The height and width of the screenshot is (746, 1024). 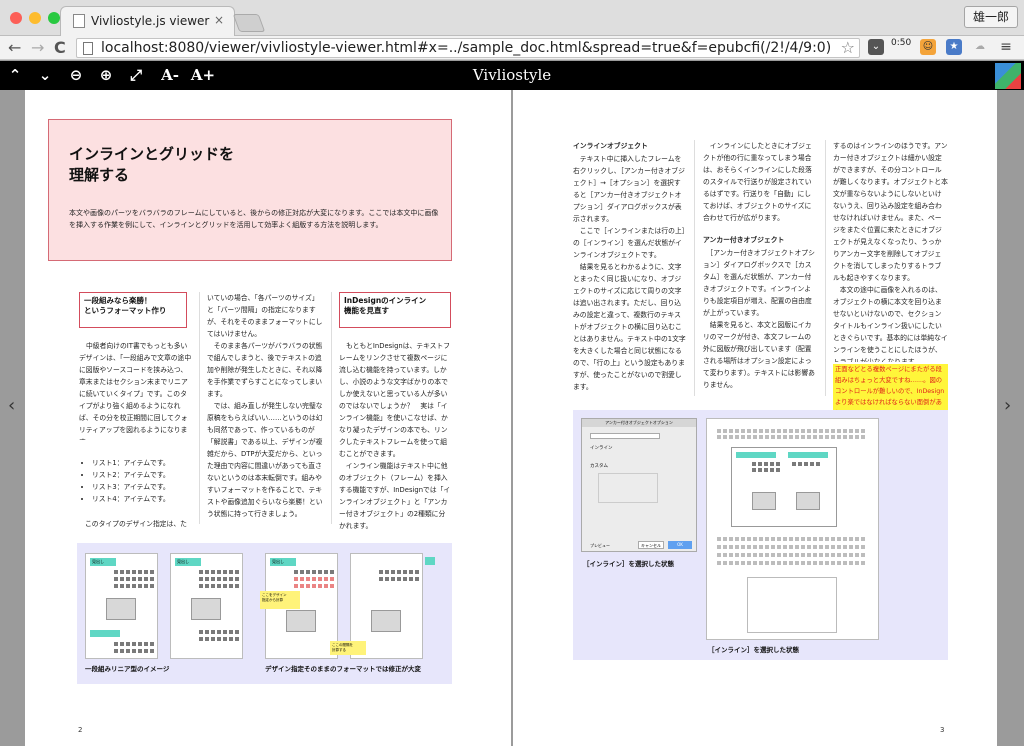 What do you see at coordinates (651, 545) in the screenshot?
I see `dialog-cancel-button: キャンセル` at bounding box center [651, 545].